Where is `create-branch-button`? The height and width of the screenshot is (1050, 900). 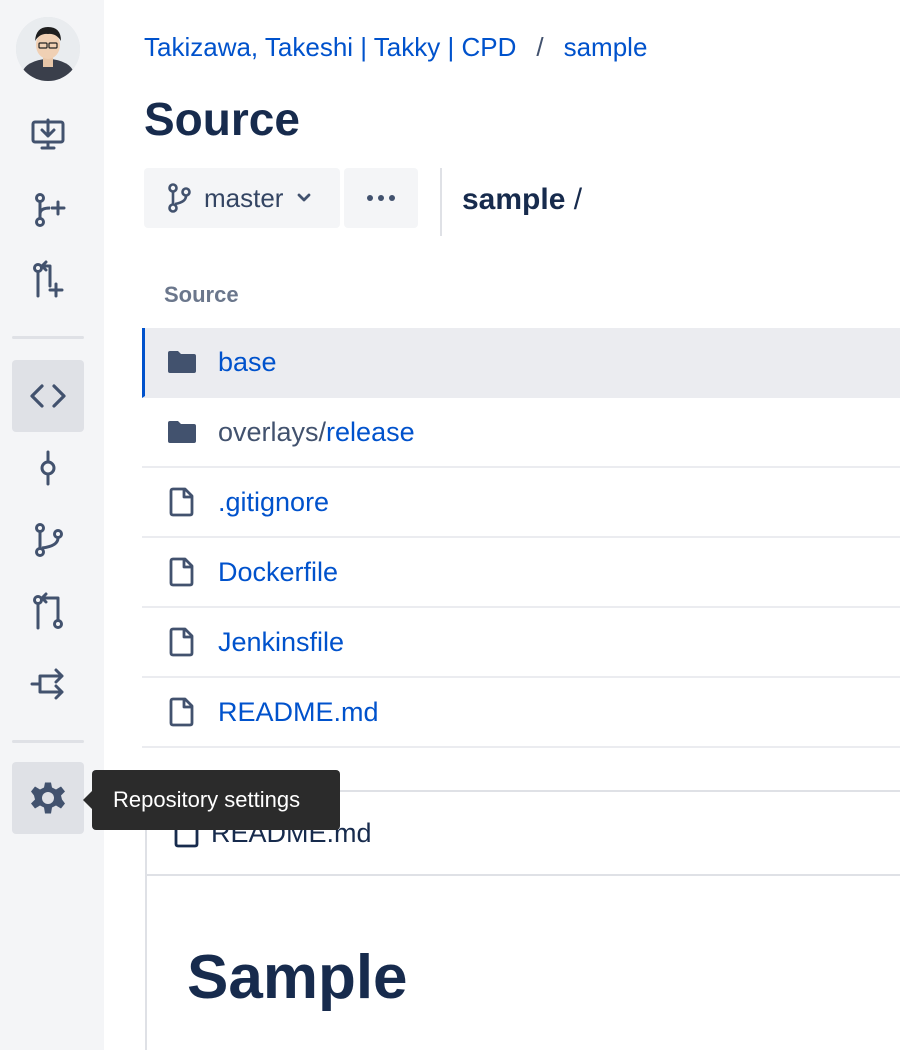 create-branch-button is located at coordinates (48, 210).